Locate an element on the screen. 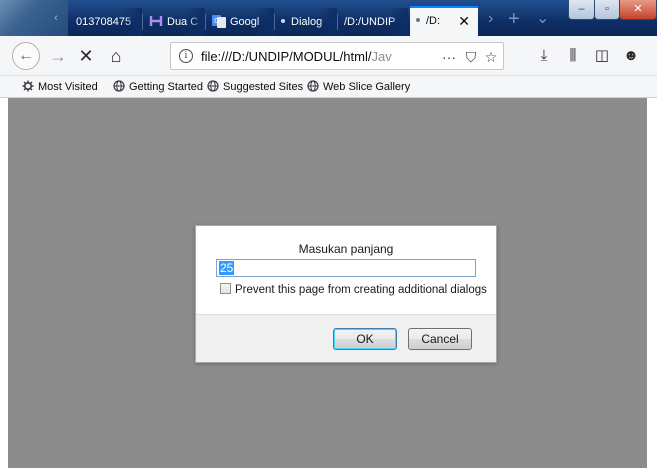 This screenshot has width=657, height=468. svg-text: G is located at coordinates (216, 21).